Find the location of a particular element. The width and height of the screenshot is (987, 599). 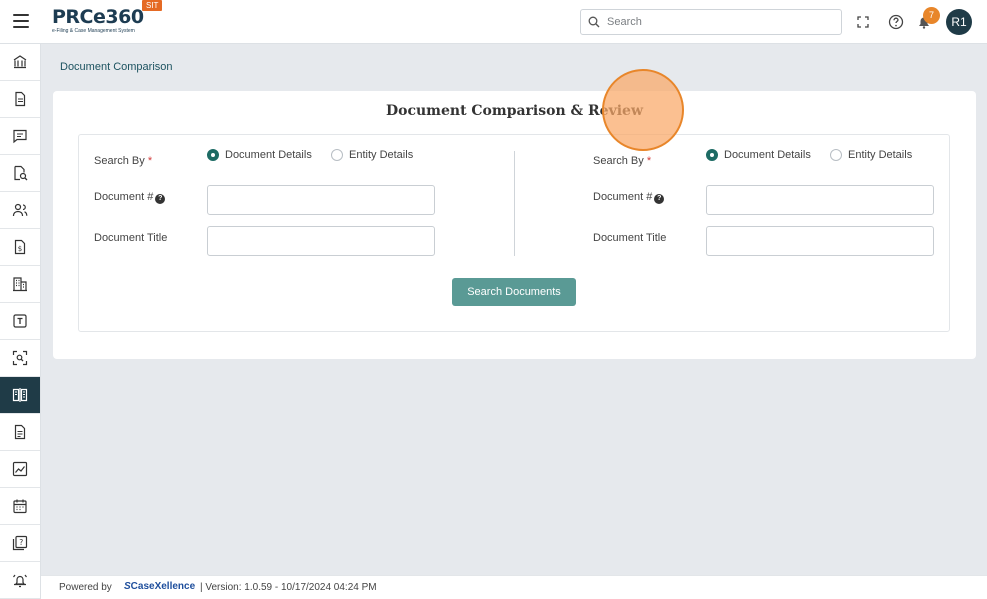

right-radio-document-details: Document Details is located at coordinates (758, 155).